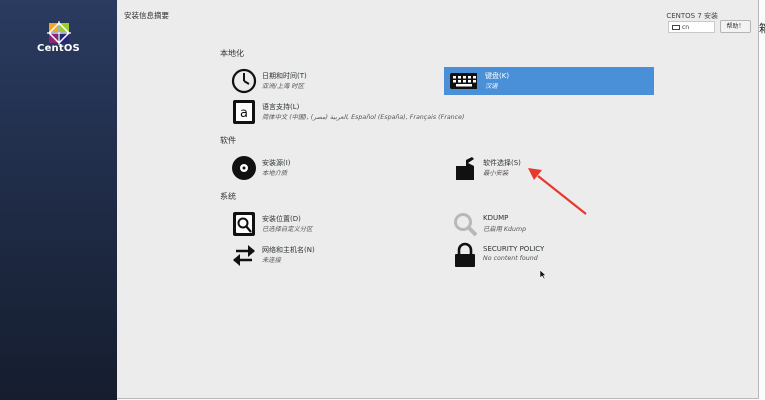 The image size is (765, 400). I want to click on spoke-title: 网络和主机名(N), so click(288, 250).